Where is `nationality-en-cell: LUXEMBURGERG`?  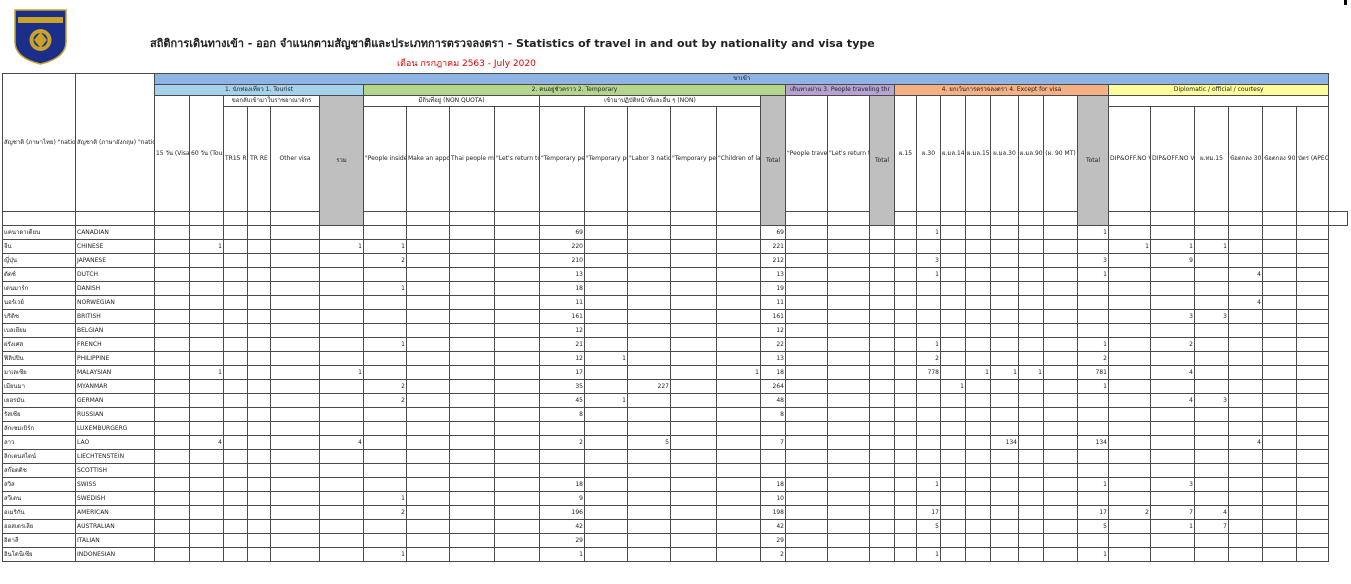
nationality-en-cell: LUXEMBURGERG is located at coordinates (115, 428).